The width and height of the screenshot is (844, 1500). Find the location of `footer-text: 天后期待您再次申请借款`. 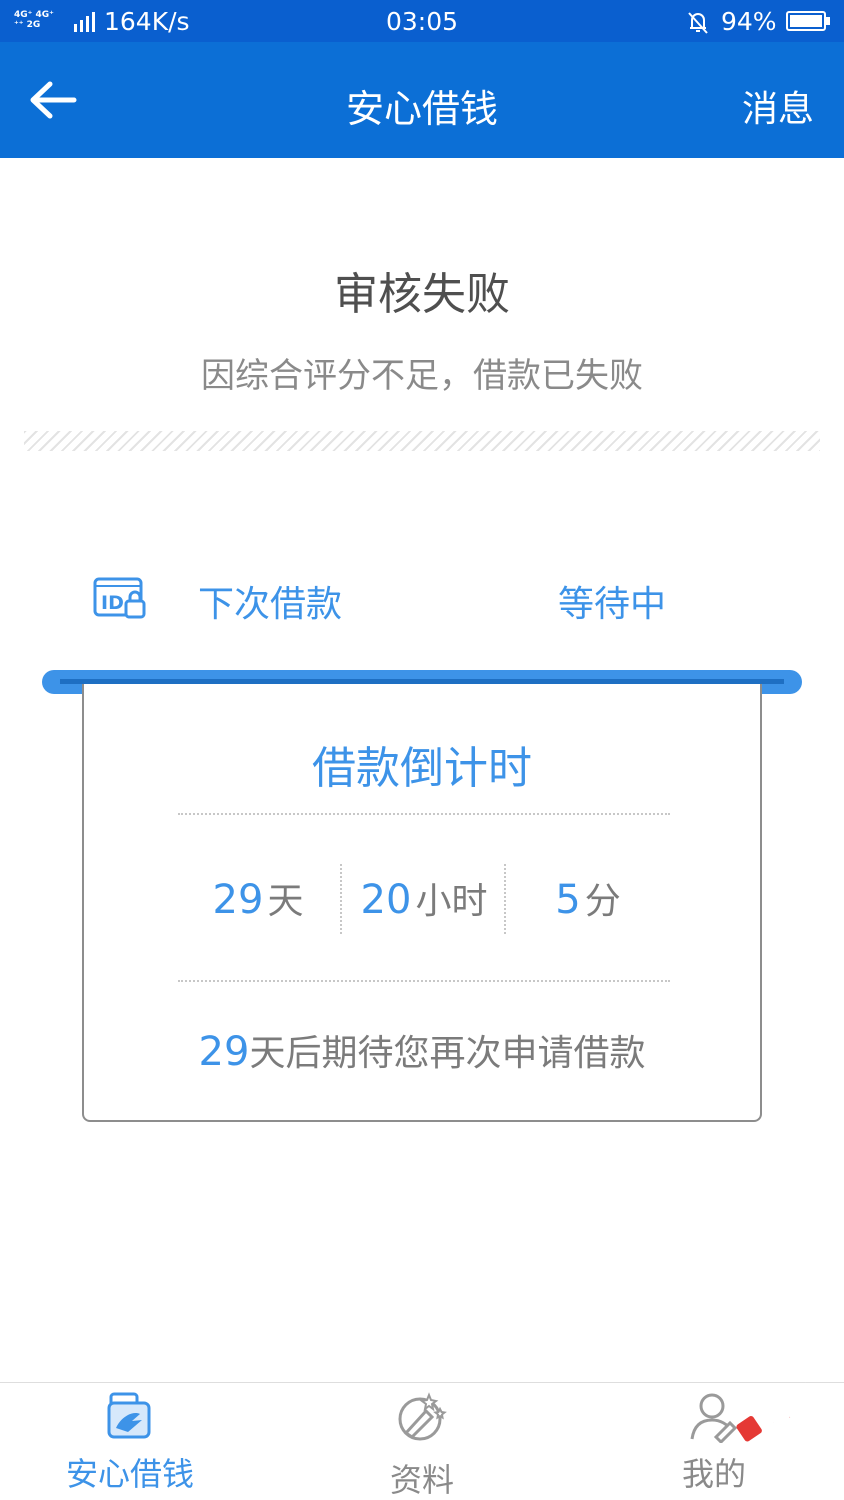

footer-text: 天后期待您再次申请借款 is located at coordinates (447, 1053).